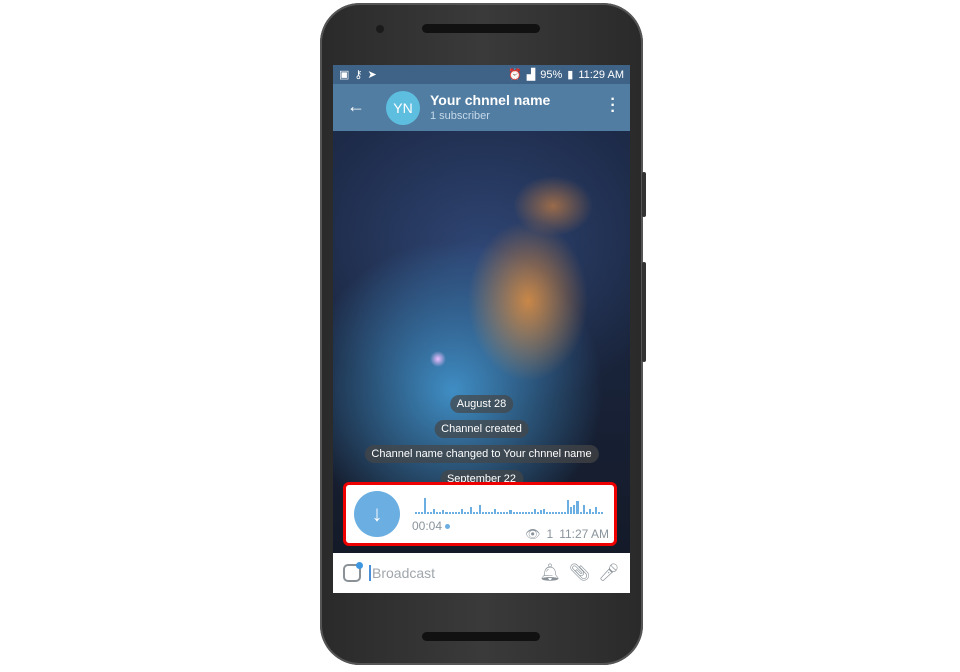 This screenshot has width=960, height=672. What do you see at coordinates (531, 75) in the screenshot?
I see `signal-icon: ▟` at bounding box center [531, 75].